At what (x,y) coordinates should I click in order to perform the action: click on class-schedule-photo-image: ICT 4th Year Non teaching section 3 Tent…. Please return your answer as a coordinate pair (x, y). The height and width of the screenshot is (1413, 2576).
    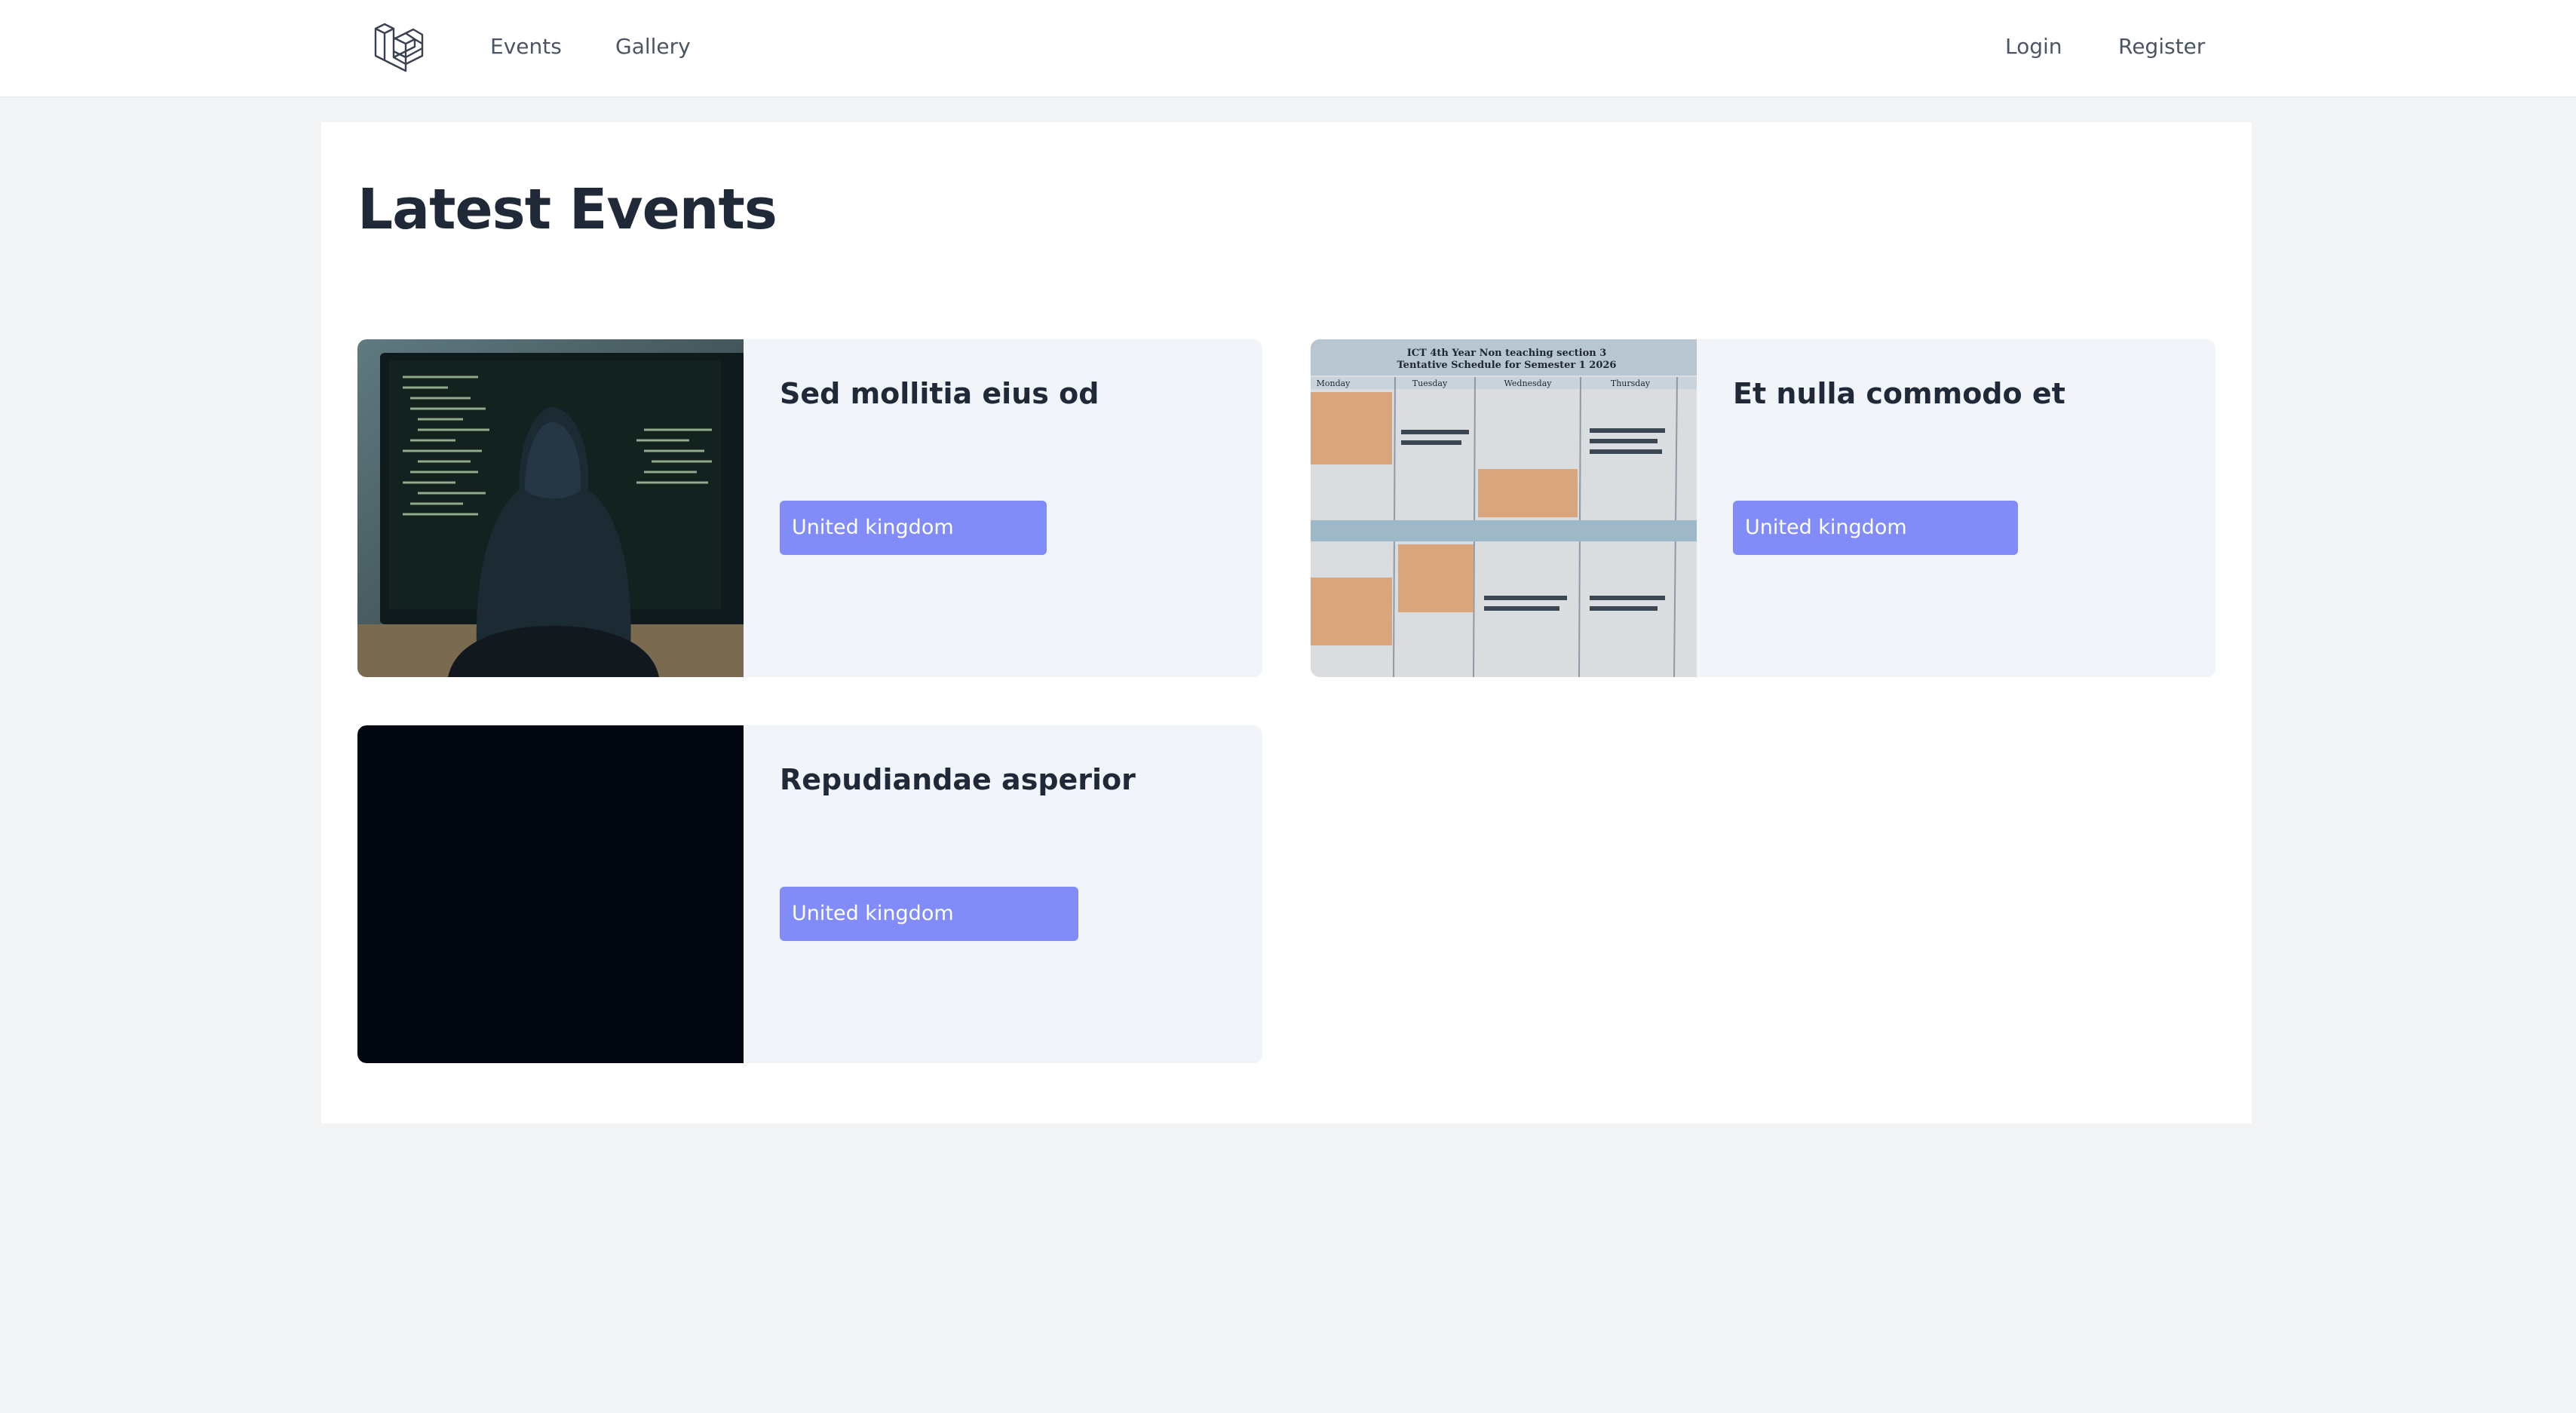
    Looking at the image, I should click on (1504, 508).